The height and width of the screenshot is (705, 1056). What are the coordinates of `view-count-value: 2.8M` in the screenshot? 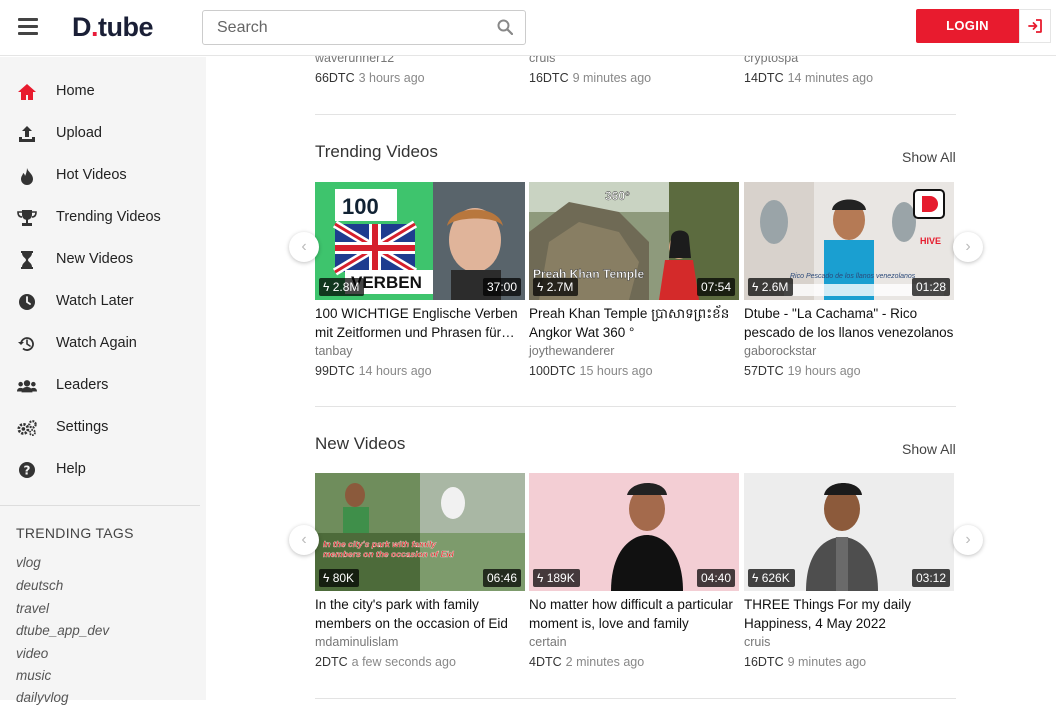 It's located at (346, 287).